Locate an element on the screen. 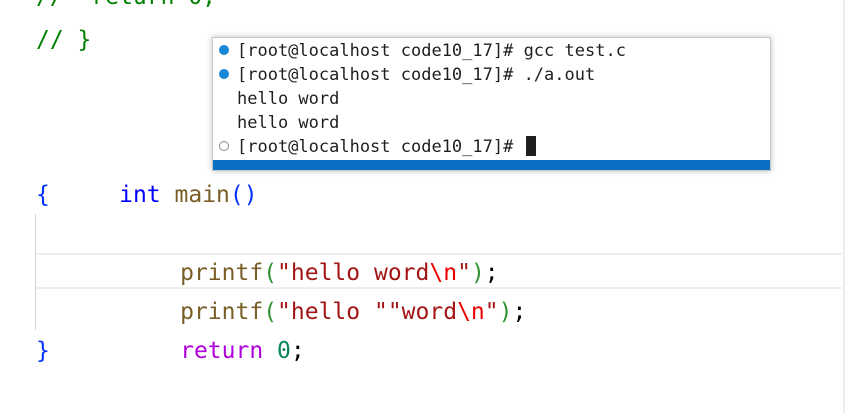  function-name: main is located at coordinates (202, 195).